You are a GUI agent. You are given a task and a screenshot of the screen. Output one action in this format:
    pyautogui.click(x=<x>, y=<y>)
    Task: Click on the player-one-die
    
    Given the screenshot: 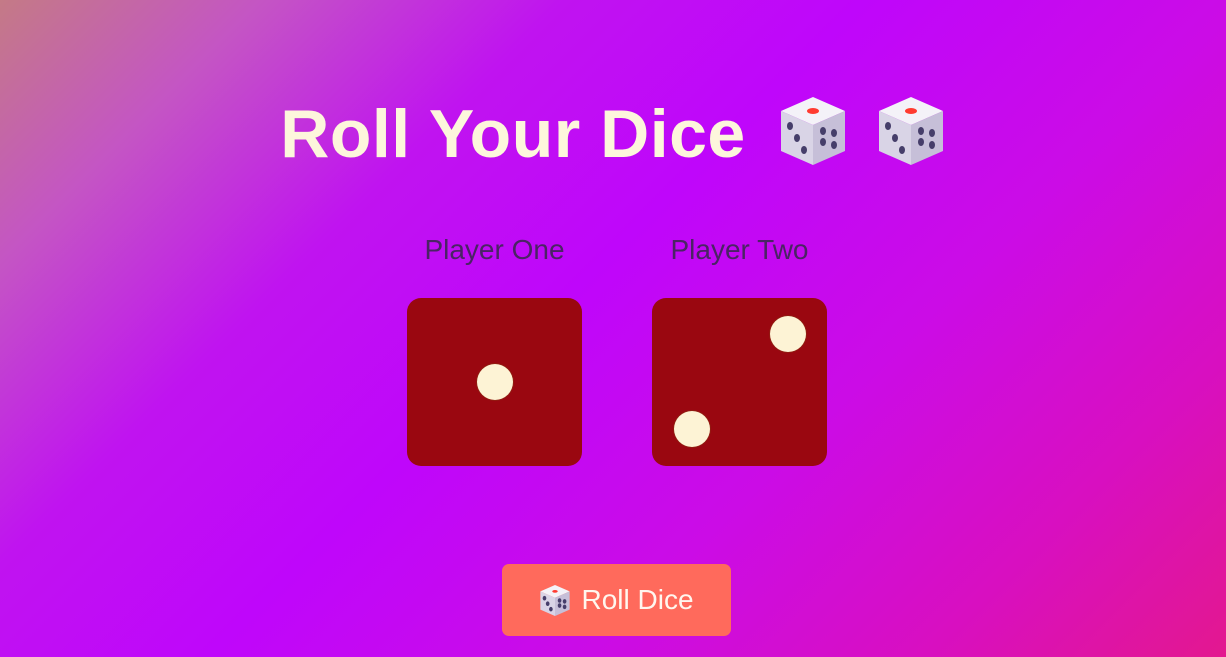 What is the action you would take?
    pyautogui.click(x=494, y=382)
    